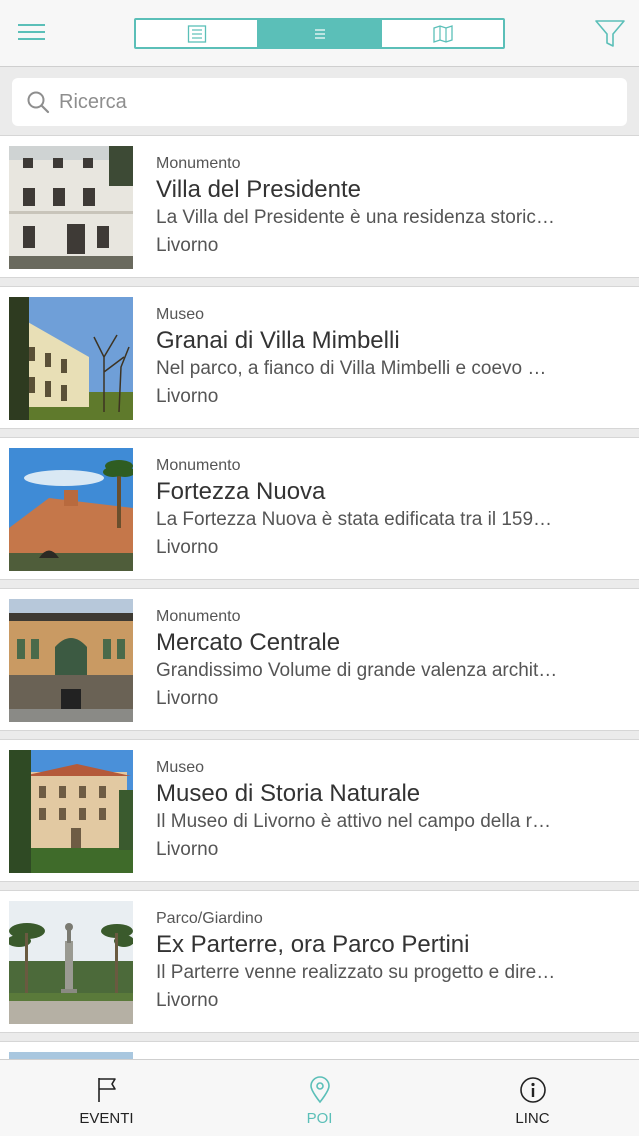  I want to click on search-icon, so click(38, 102).